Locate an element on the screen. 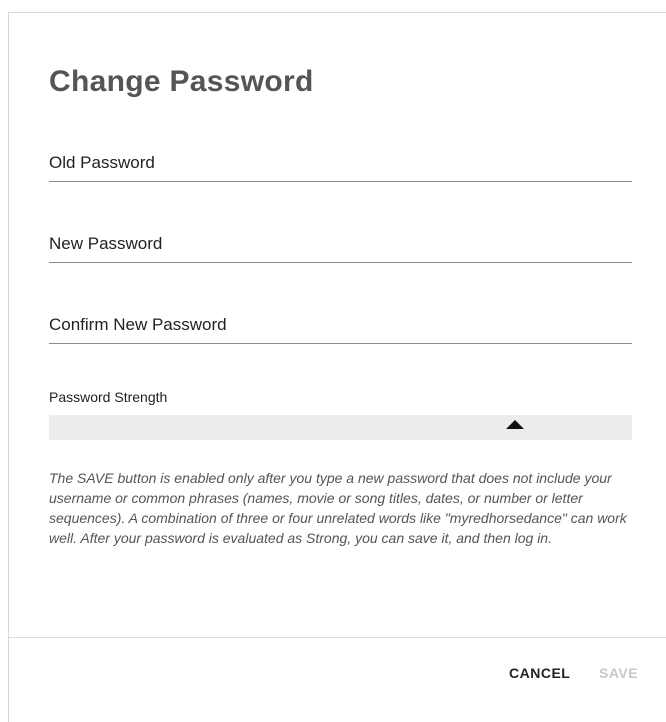  old-password-field is located at coordinates (340, 163).